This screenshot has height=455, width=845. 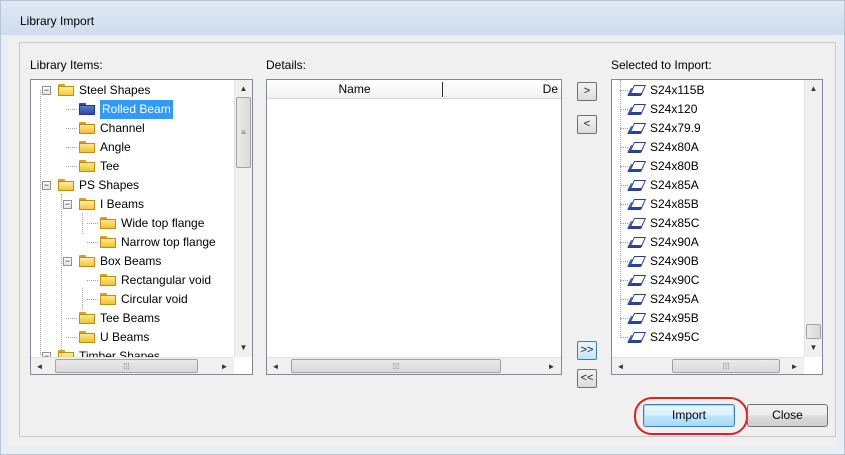 What do you see at coordinates (707, 223) in the screenshot?
I see `import-list-item: S24x85C` at bounding box center [707, 223].